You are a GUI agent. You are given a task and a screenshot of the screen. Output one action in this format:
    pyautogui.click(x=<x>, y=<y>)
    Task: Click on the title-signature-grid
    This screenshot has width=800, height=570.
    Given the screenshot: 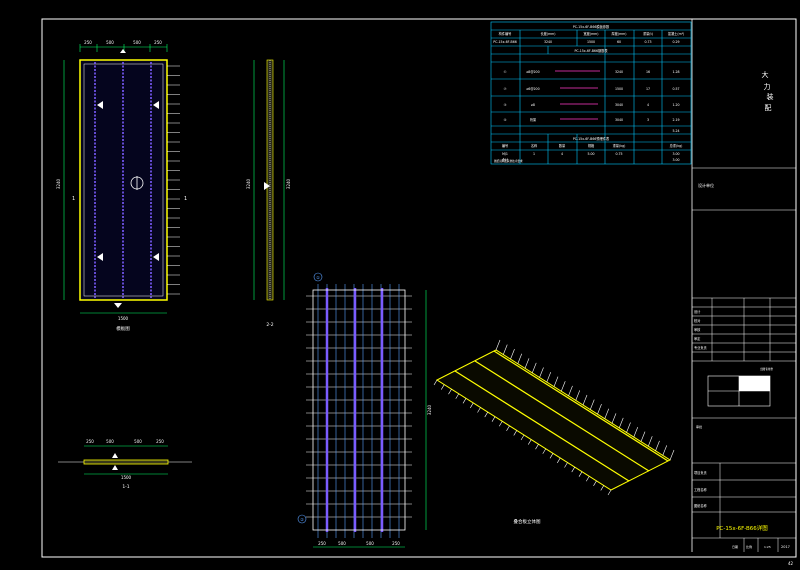 What is the action you would take?
    pyautogui.click(x=744, y=329)
    